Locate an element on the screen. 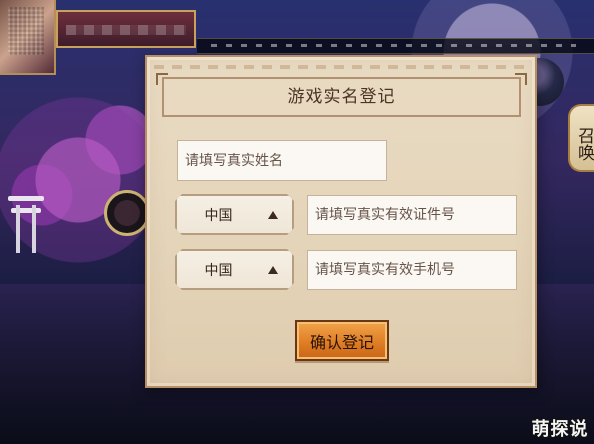  phone-country-select: 中国 is located at coordinates (234, 269).